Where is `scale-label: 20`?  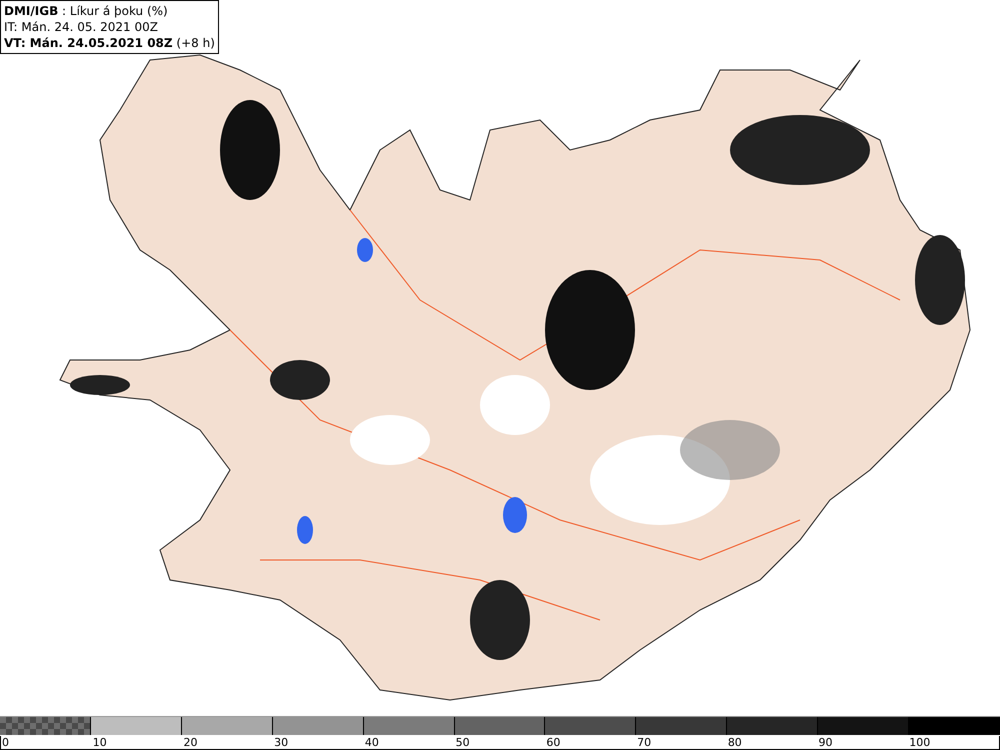 scale-label: 20 is located at coordinates (190, 742).